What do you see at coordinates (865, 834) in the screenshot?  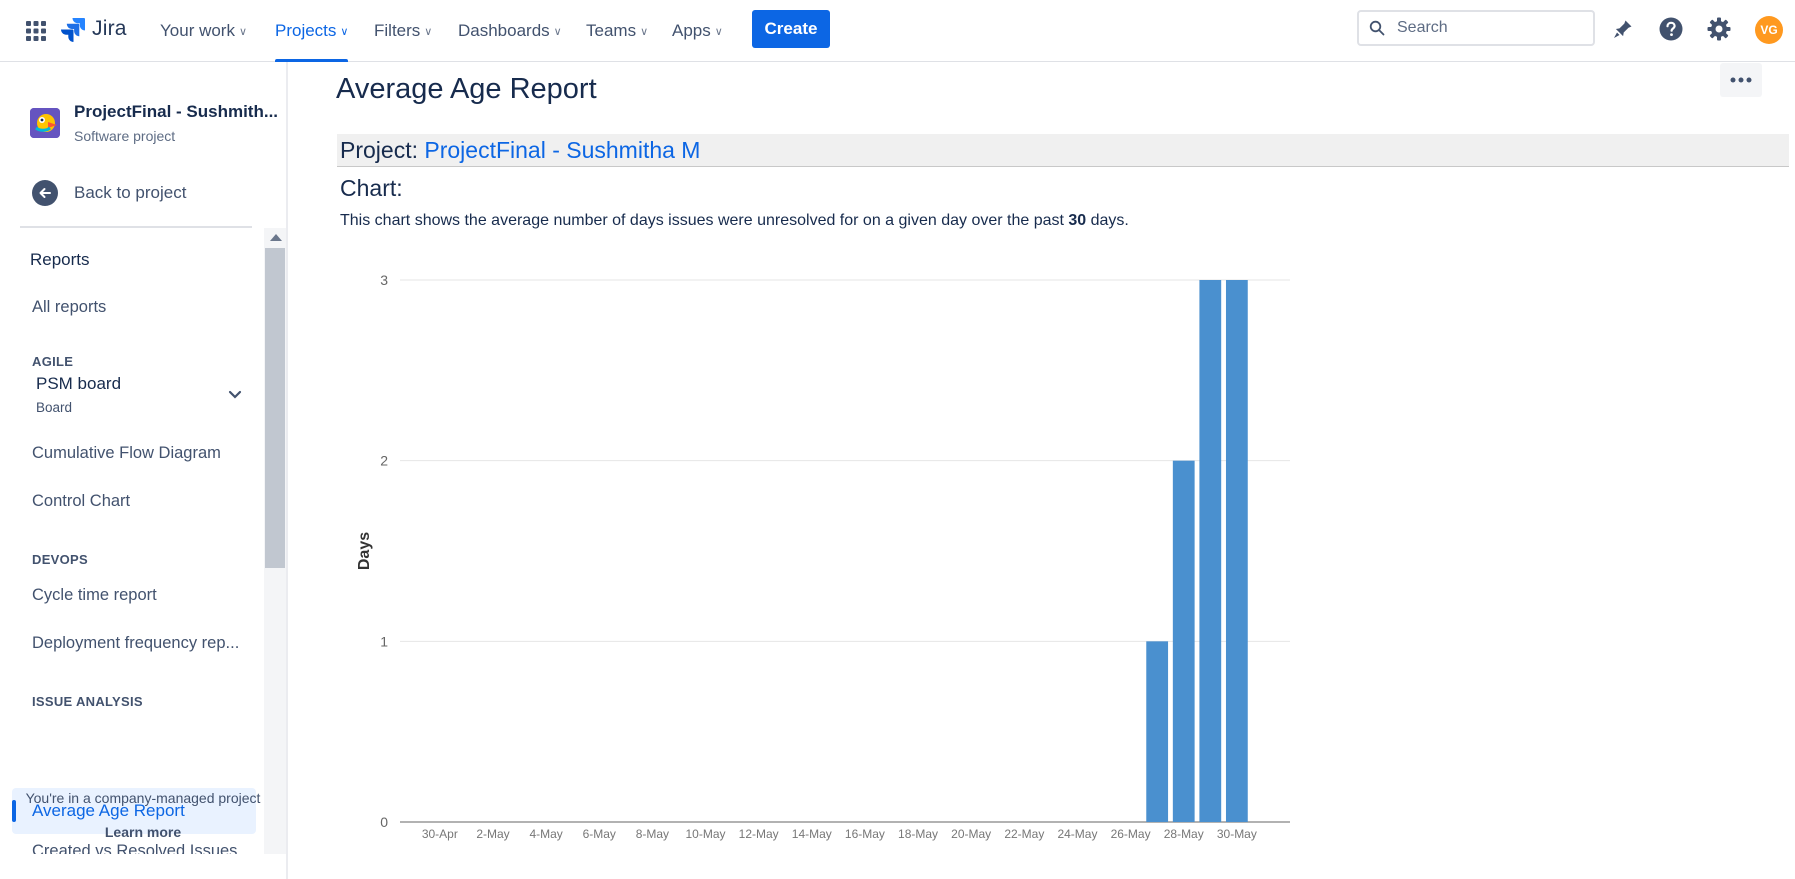 I see `x-tick-label: 16-May` at bounding box center [865, 834].